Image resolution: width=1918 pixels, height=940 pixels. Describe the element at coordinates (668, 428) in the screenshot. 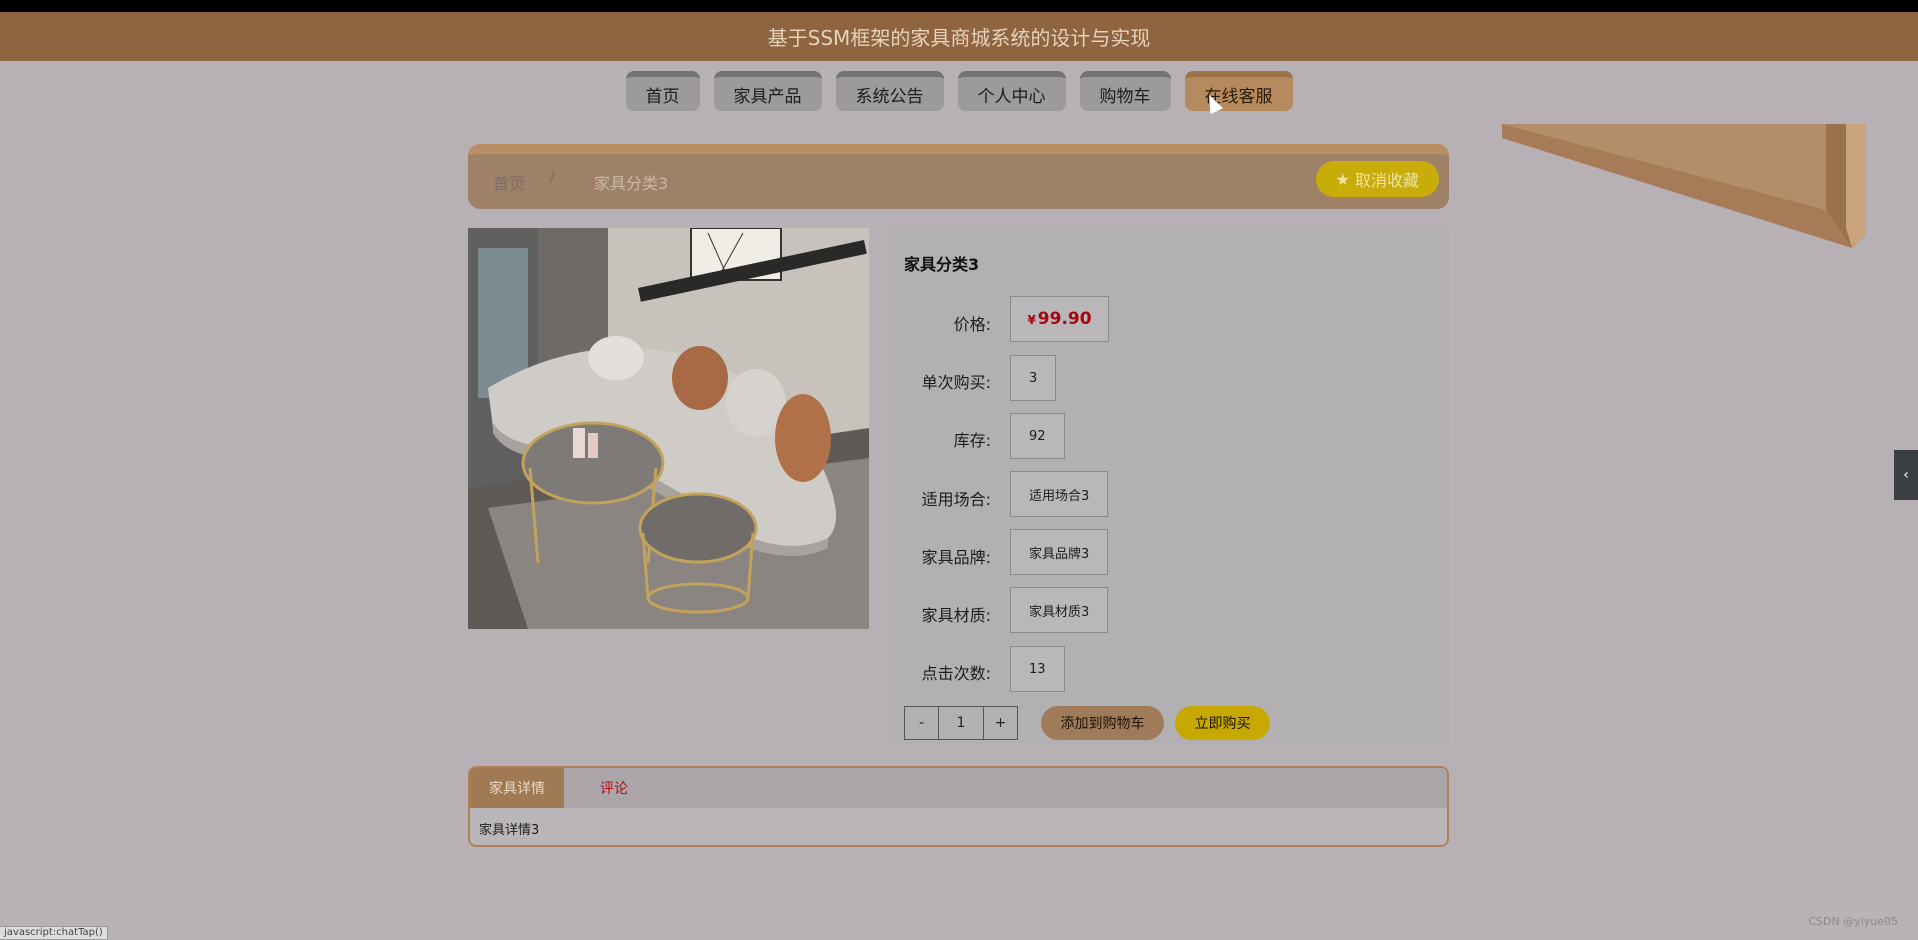

I see `product-image` at that location.